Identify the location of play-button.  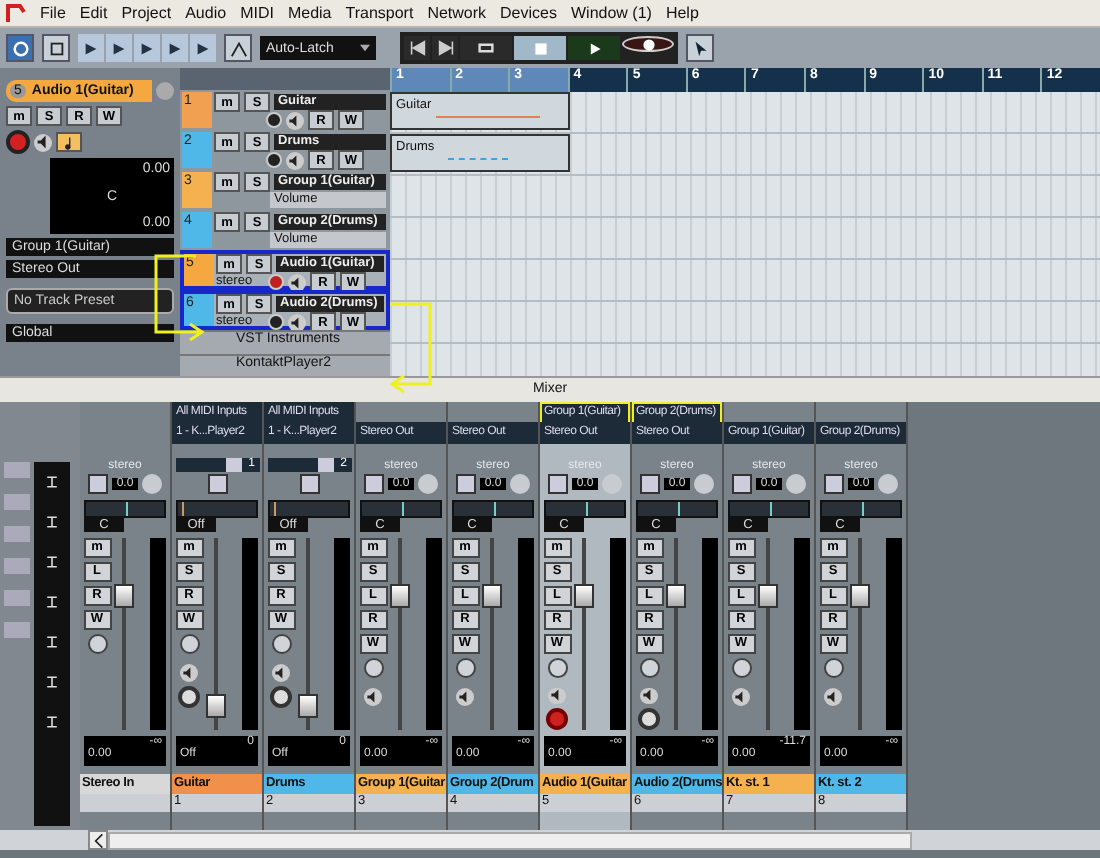
(594, 48).